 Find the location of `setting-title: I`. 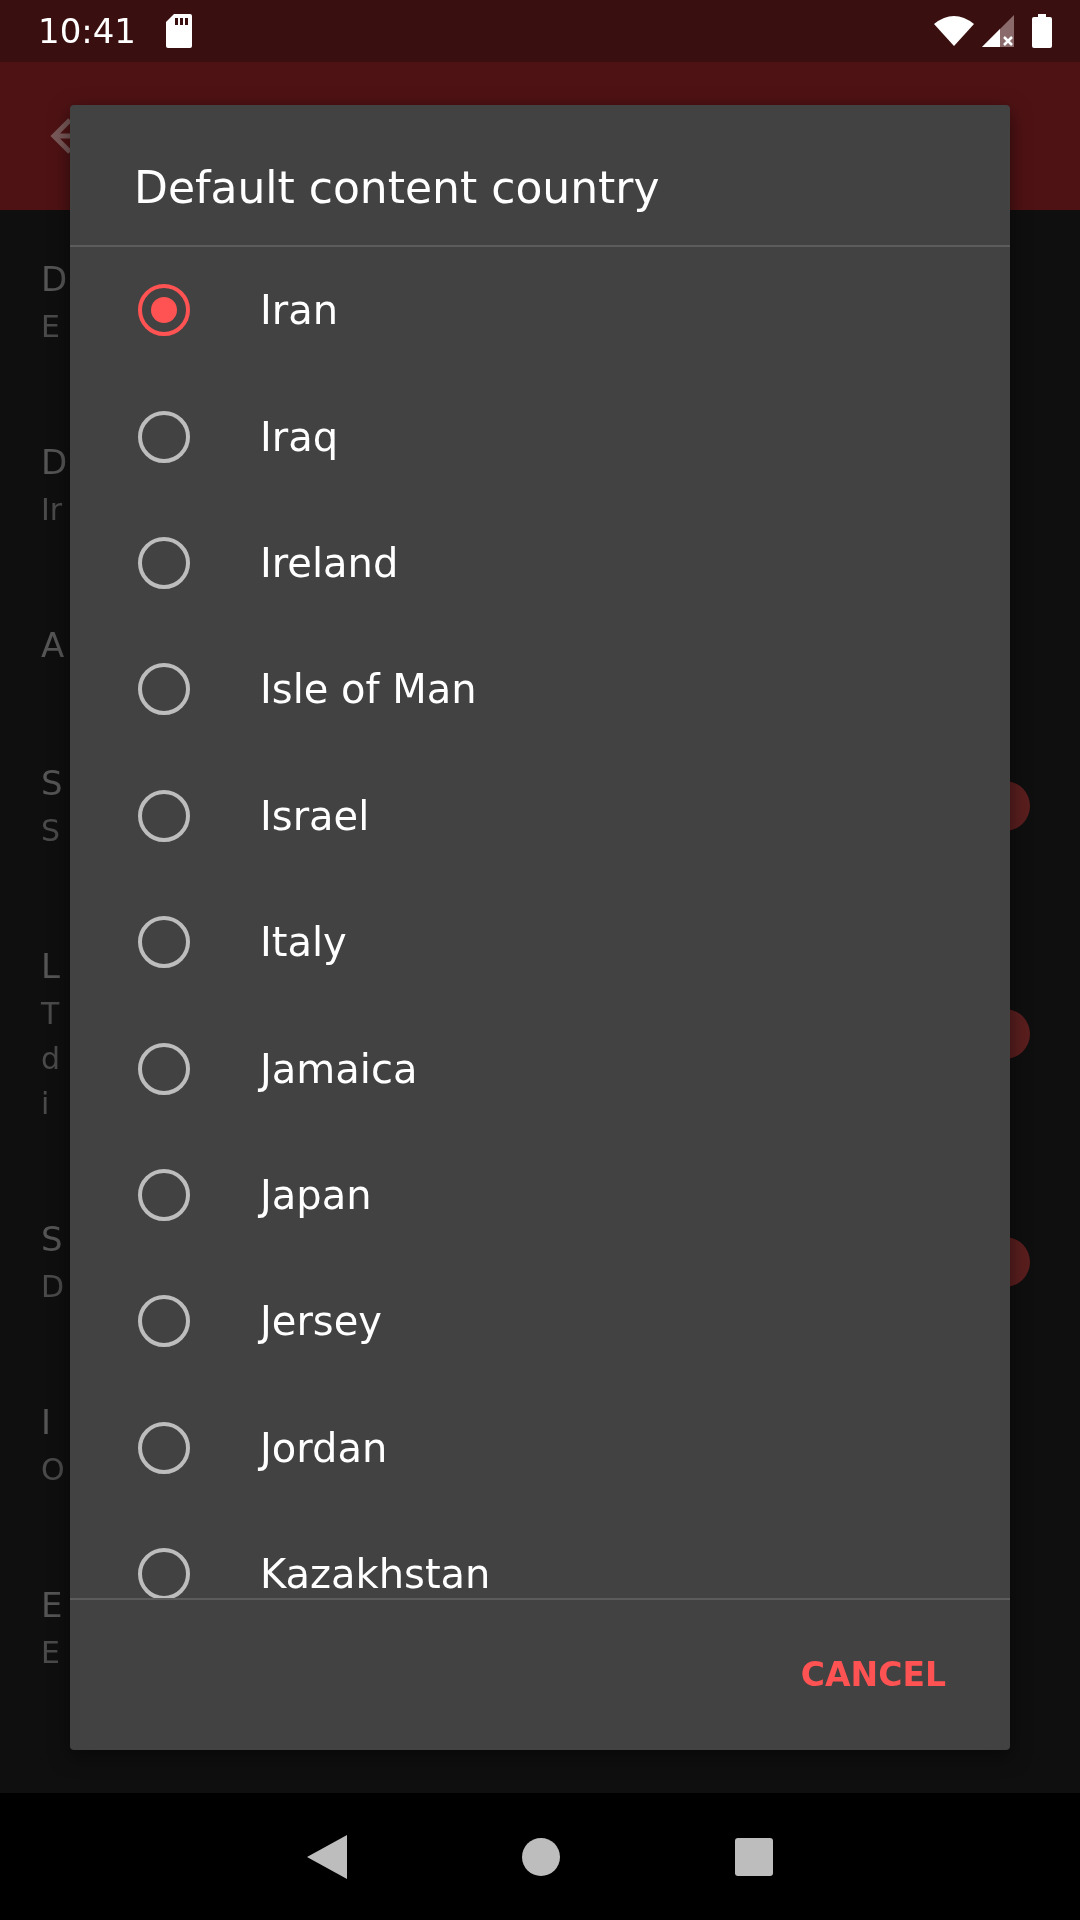

setting-title: I is located at coordinates (46, 1422).